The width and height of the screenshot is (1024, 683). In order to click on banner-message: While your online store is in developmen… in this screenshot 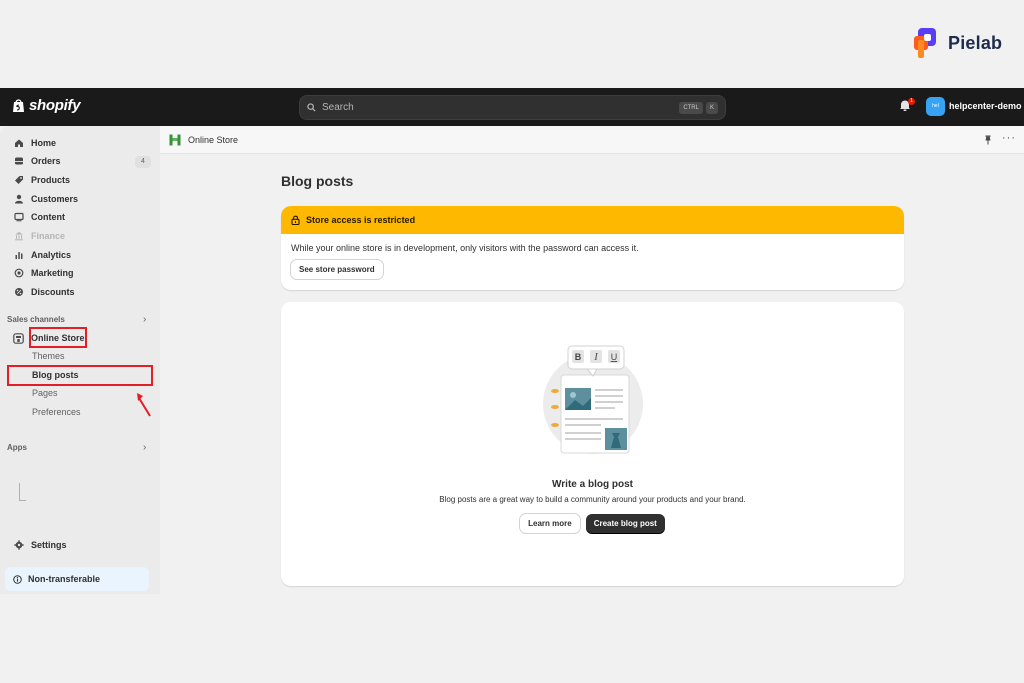, I will do `click(465, 248)`.